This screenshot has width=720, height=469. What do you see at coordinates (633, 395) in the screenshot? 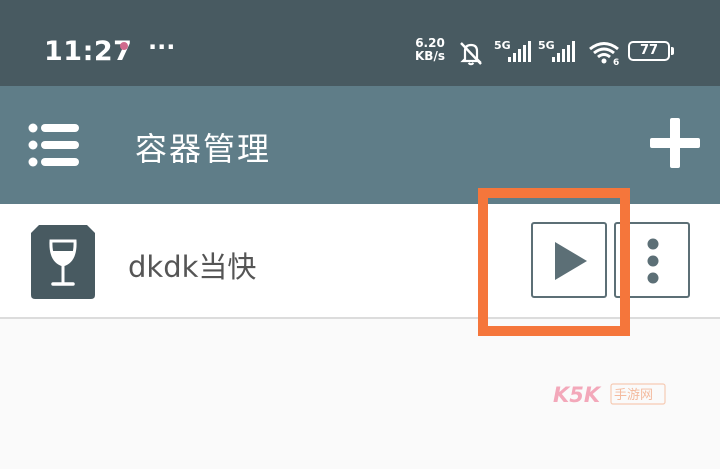
I see `watermark-text: 手游网` at bounding box center [633, 395].